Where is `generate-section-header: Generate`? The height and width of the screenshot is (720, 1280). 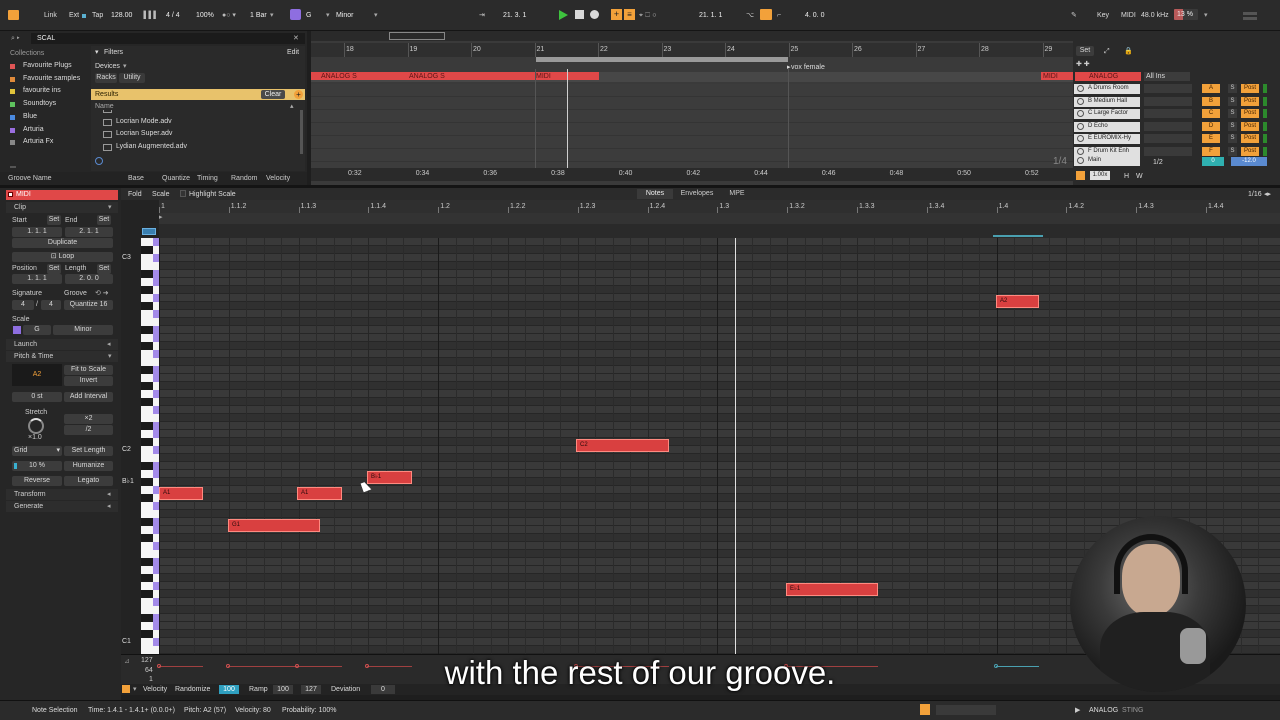
generate-section-header: Generate is located at coordinates (62, 506).